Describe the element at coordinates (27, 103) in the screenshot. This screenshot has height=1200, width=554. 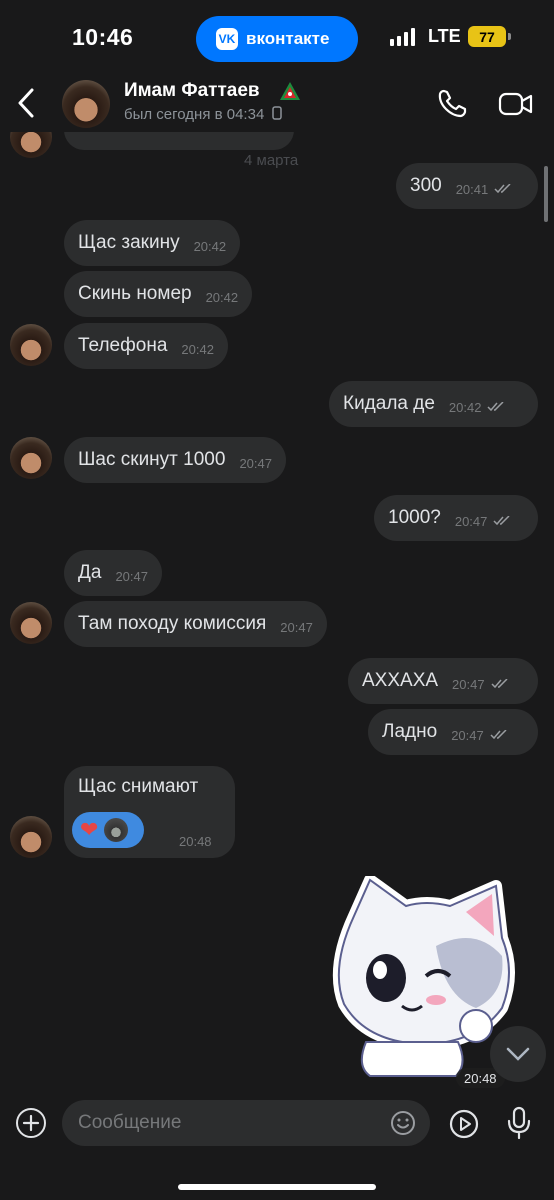
I see `back-arrow-icon` at that location.